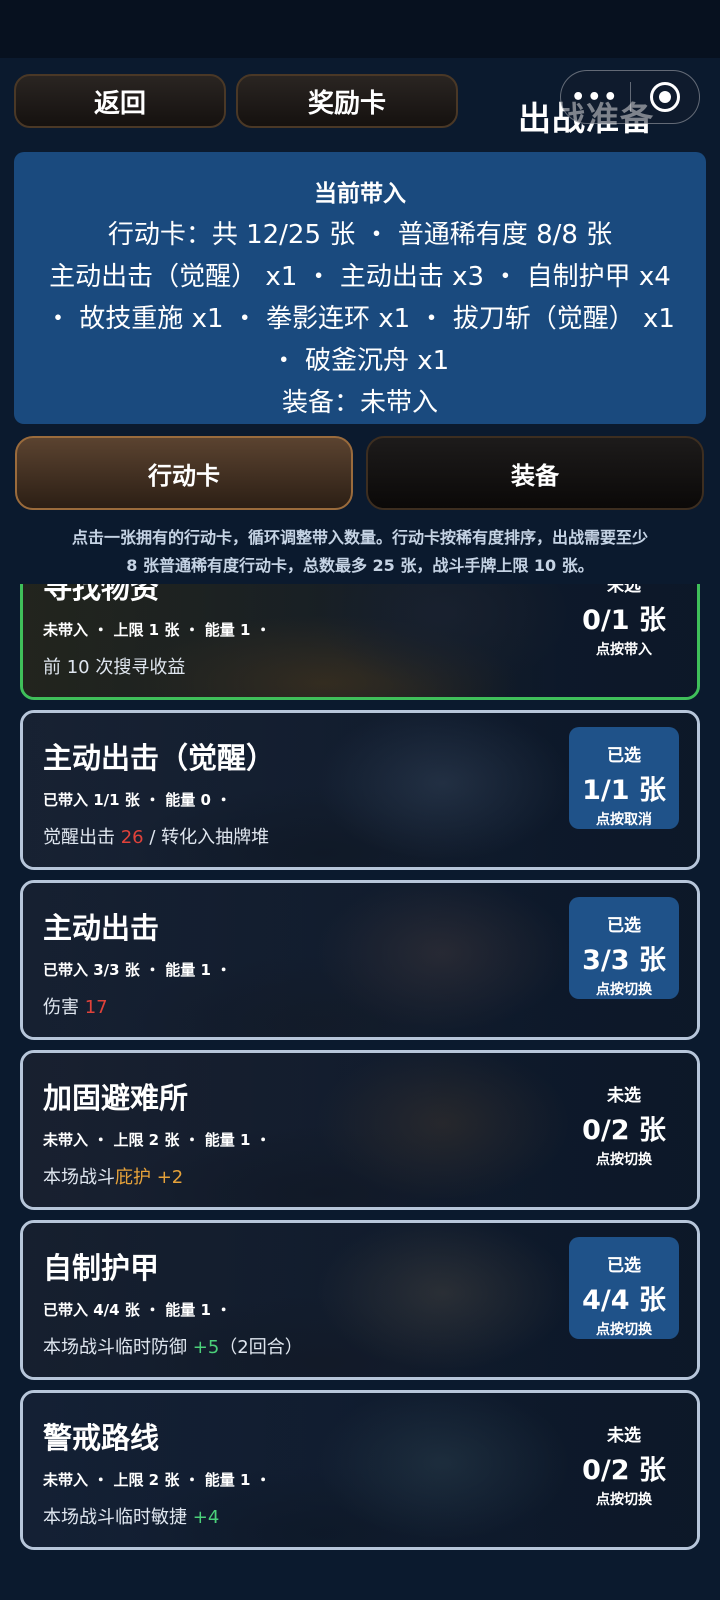 The image size is (720, 1600). I want to click on card-select-toggle: 未选 0/1 张点按带入, so click(624, 621).